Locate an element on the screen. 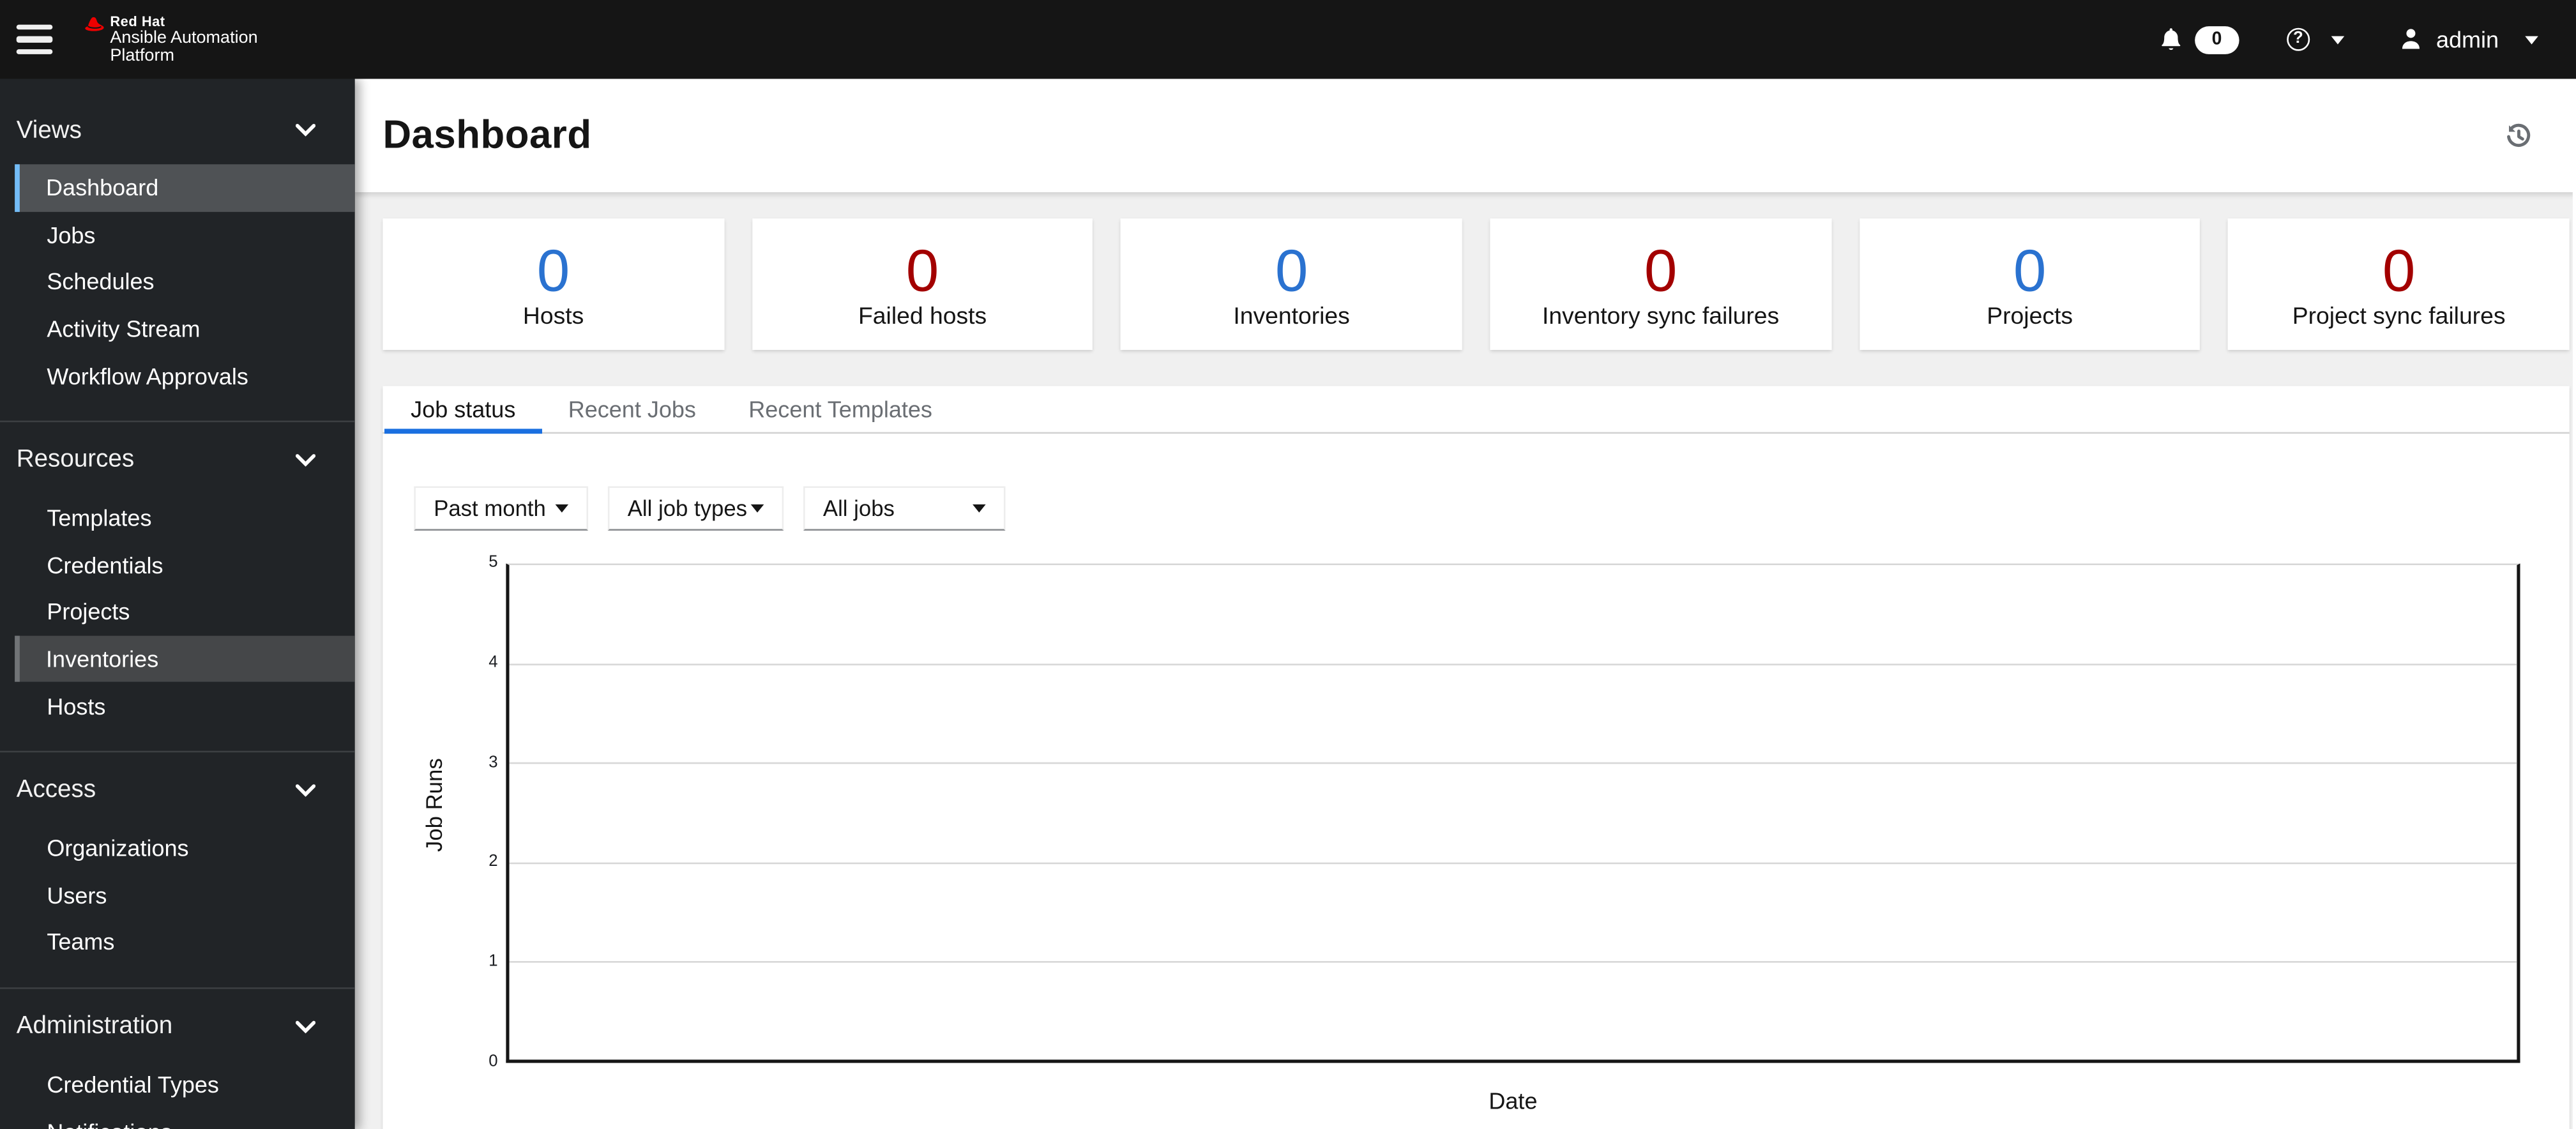  username-label: admin is located at coordinates (2467, 39).